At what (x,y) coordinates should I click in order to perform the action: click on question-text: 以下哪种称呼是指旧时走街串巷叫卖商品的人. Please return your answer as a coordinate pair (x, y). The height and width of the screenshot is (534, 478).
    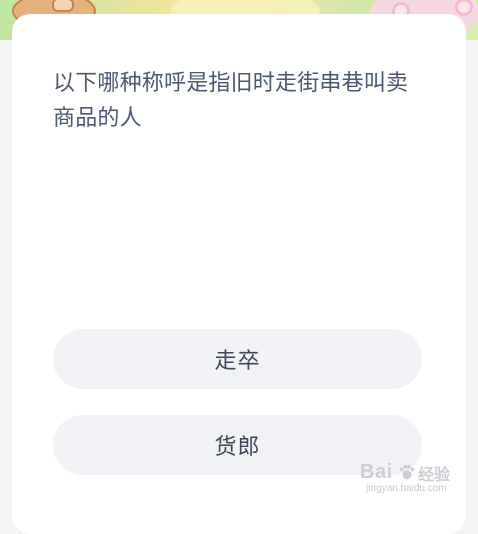
    Looking at the image, I should click on (231, 101).